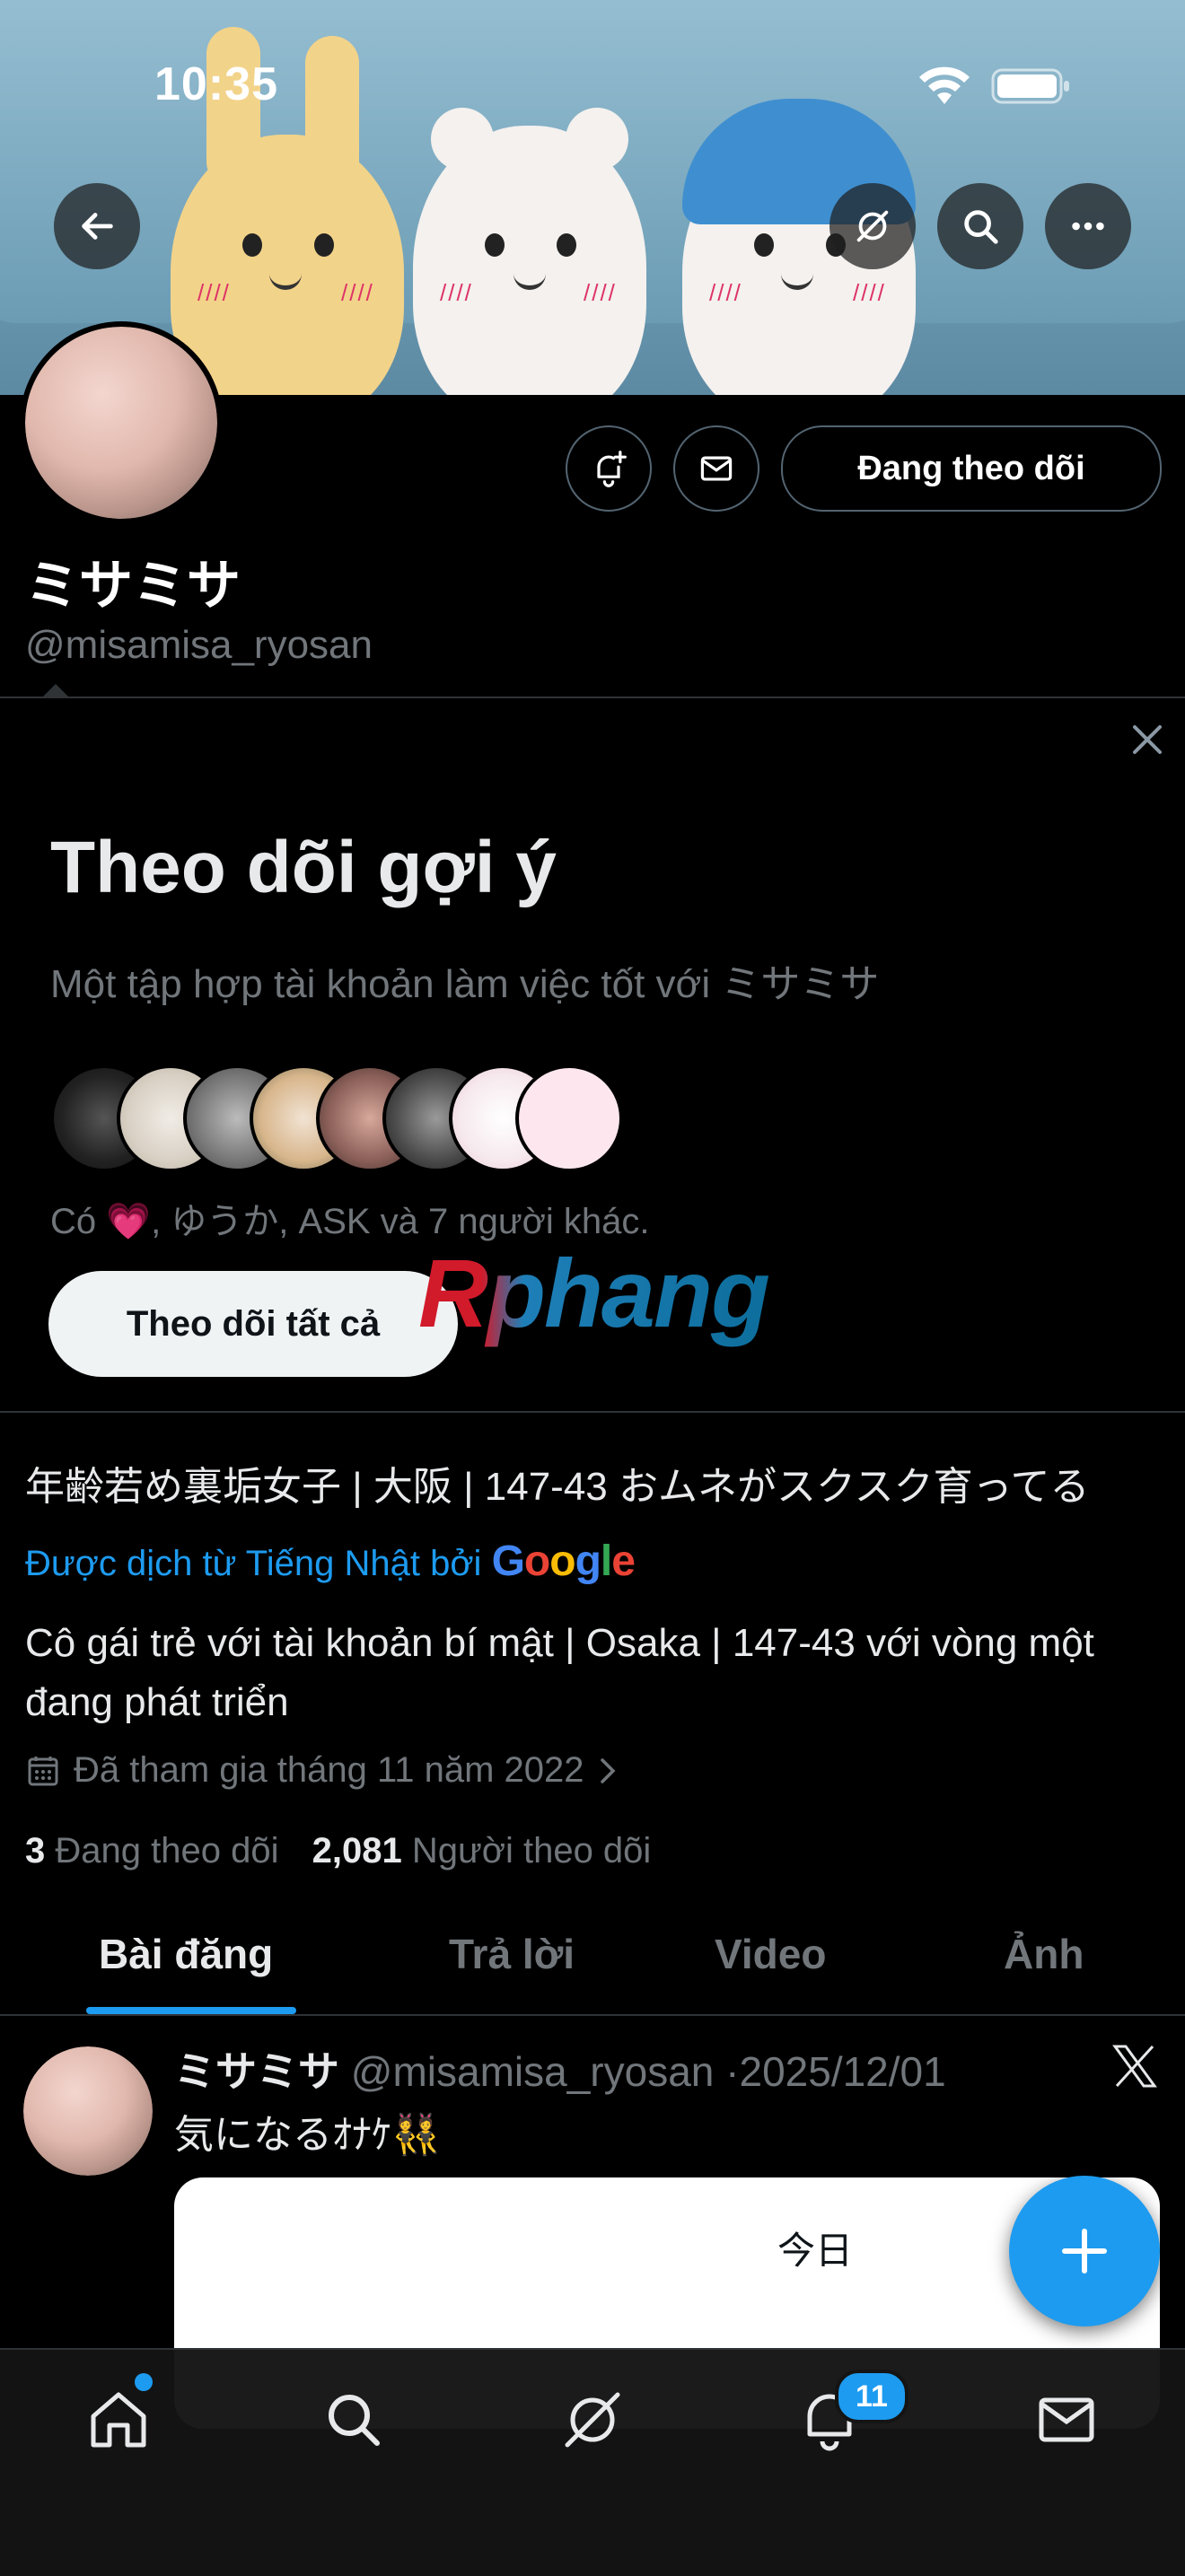 The height and width of the screenshot is (2576, 1185). Describe the element at coordinates (121, 422) in the screenshot. I see `profile-avatar` at that location.